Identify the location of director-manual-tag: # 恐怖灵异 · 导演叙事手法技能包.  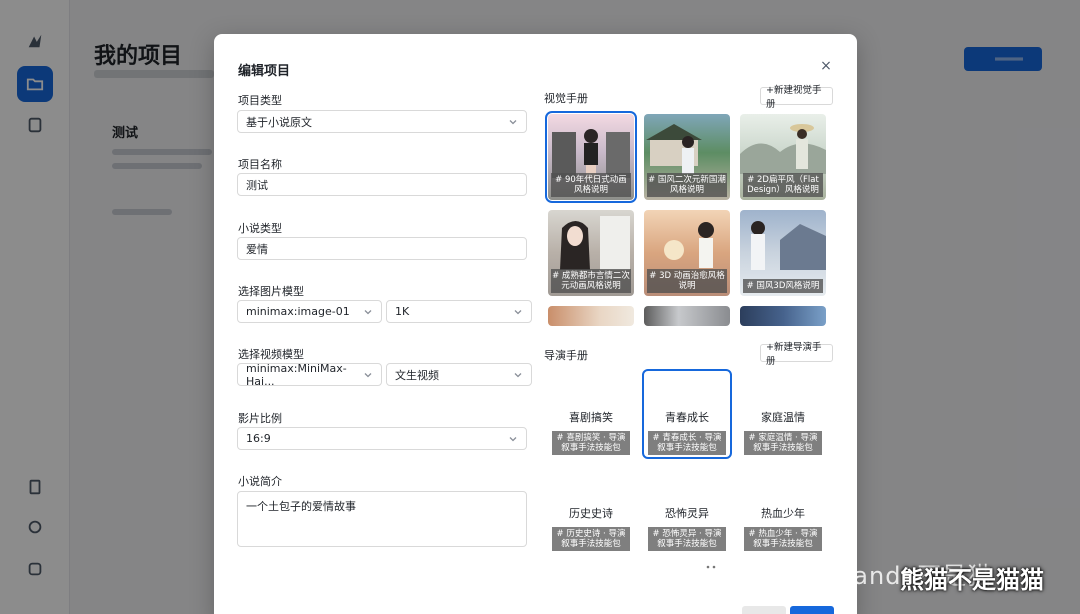
(687, 539).